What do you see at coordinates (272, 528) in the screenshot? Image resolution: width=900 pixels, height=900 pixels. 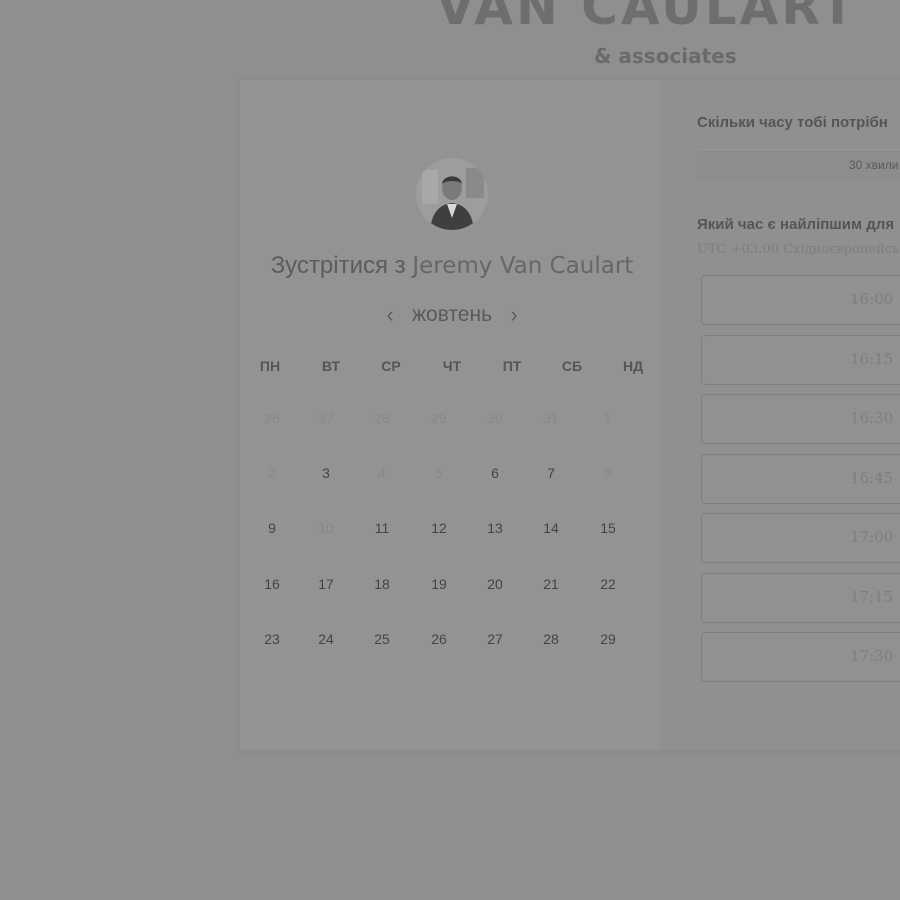 I see `calendar-day: 9` at bounding box center [272, 528].